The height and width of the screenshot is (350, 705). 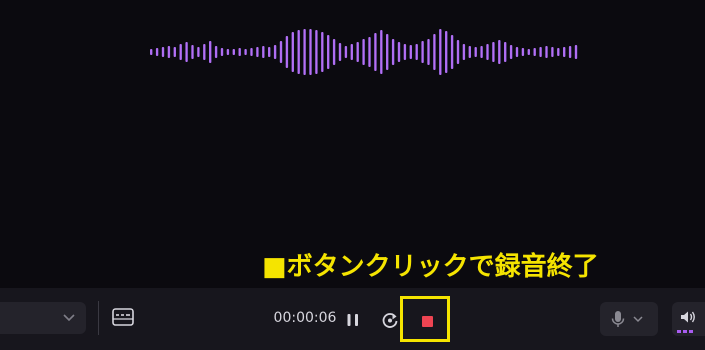 I want to click on pause-icon, so click(x=353, y=320).